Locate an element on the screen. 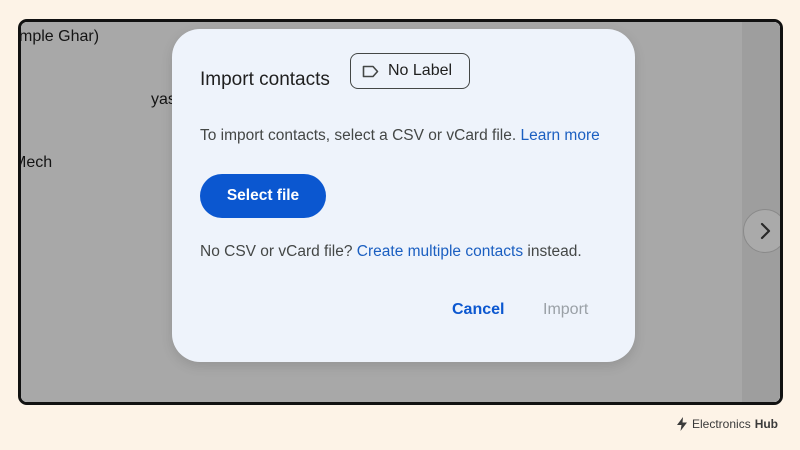 The width and height of the screenshot is (800, 450). label-icon is located at coordinates (370, 71).